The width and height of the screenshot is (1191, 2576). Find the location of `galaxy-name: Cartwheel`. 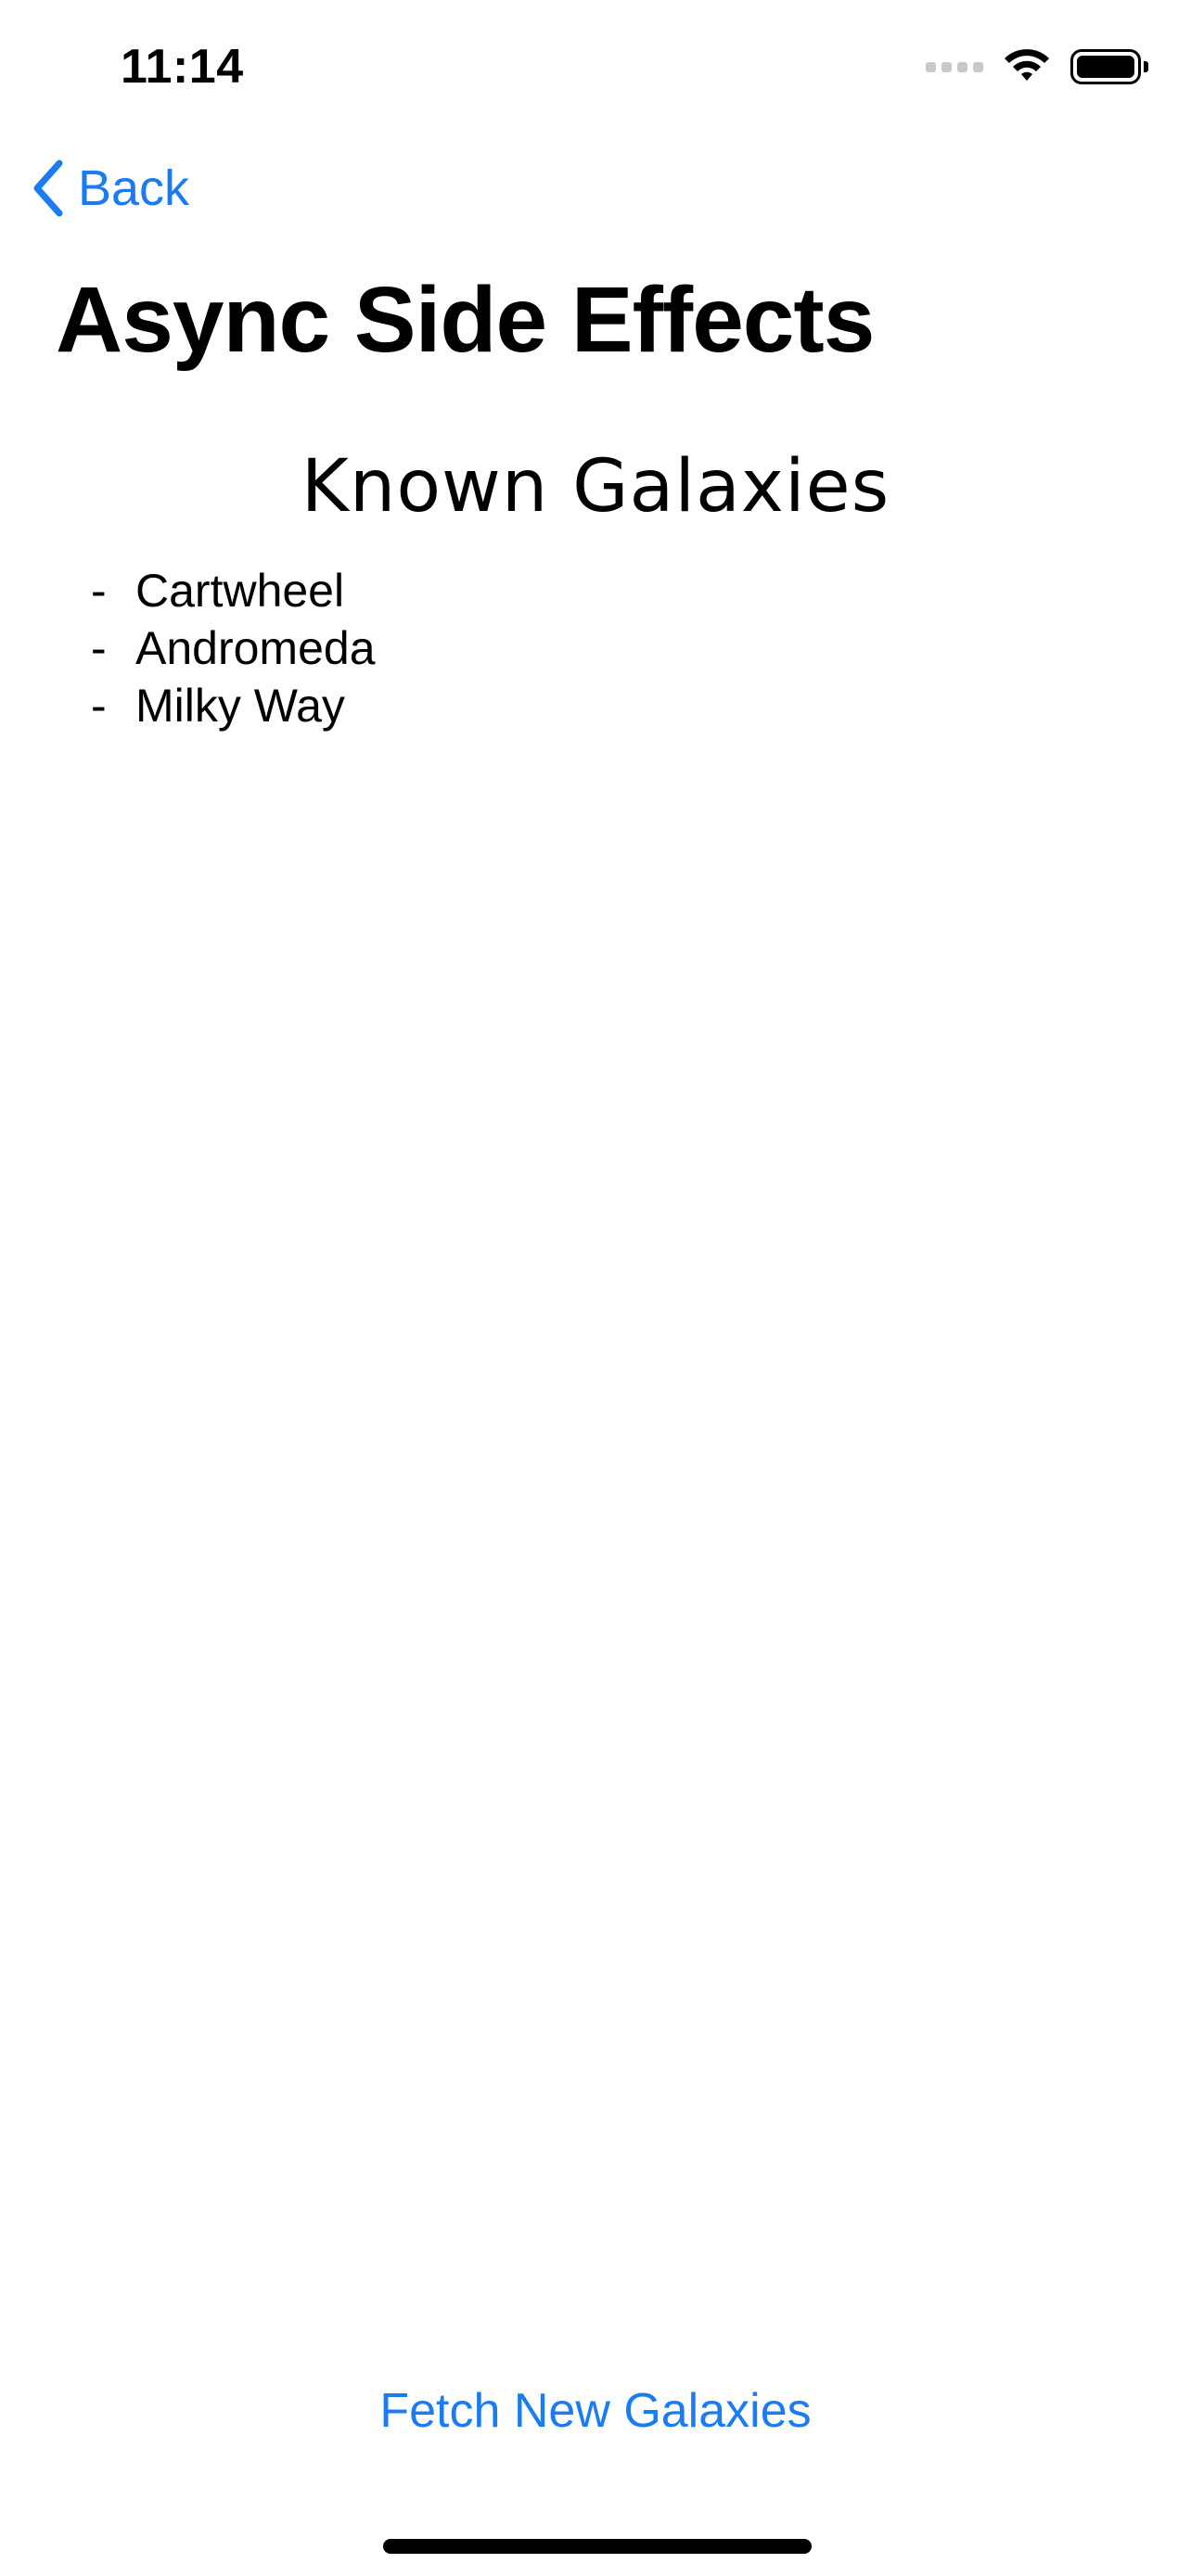

galaxy-name: Cartwheel is located at coordinates (240, 591).